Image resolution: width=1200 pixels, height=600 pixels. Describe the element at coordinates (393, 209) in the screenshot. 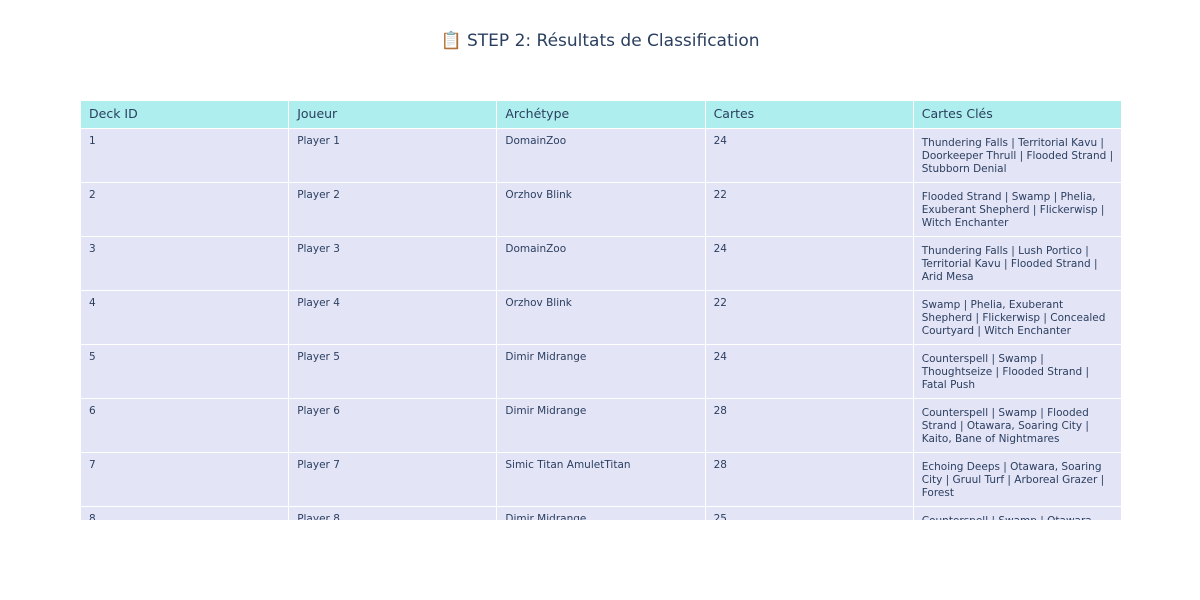

I see `joueur-cell: Player 2` at that location.